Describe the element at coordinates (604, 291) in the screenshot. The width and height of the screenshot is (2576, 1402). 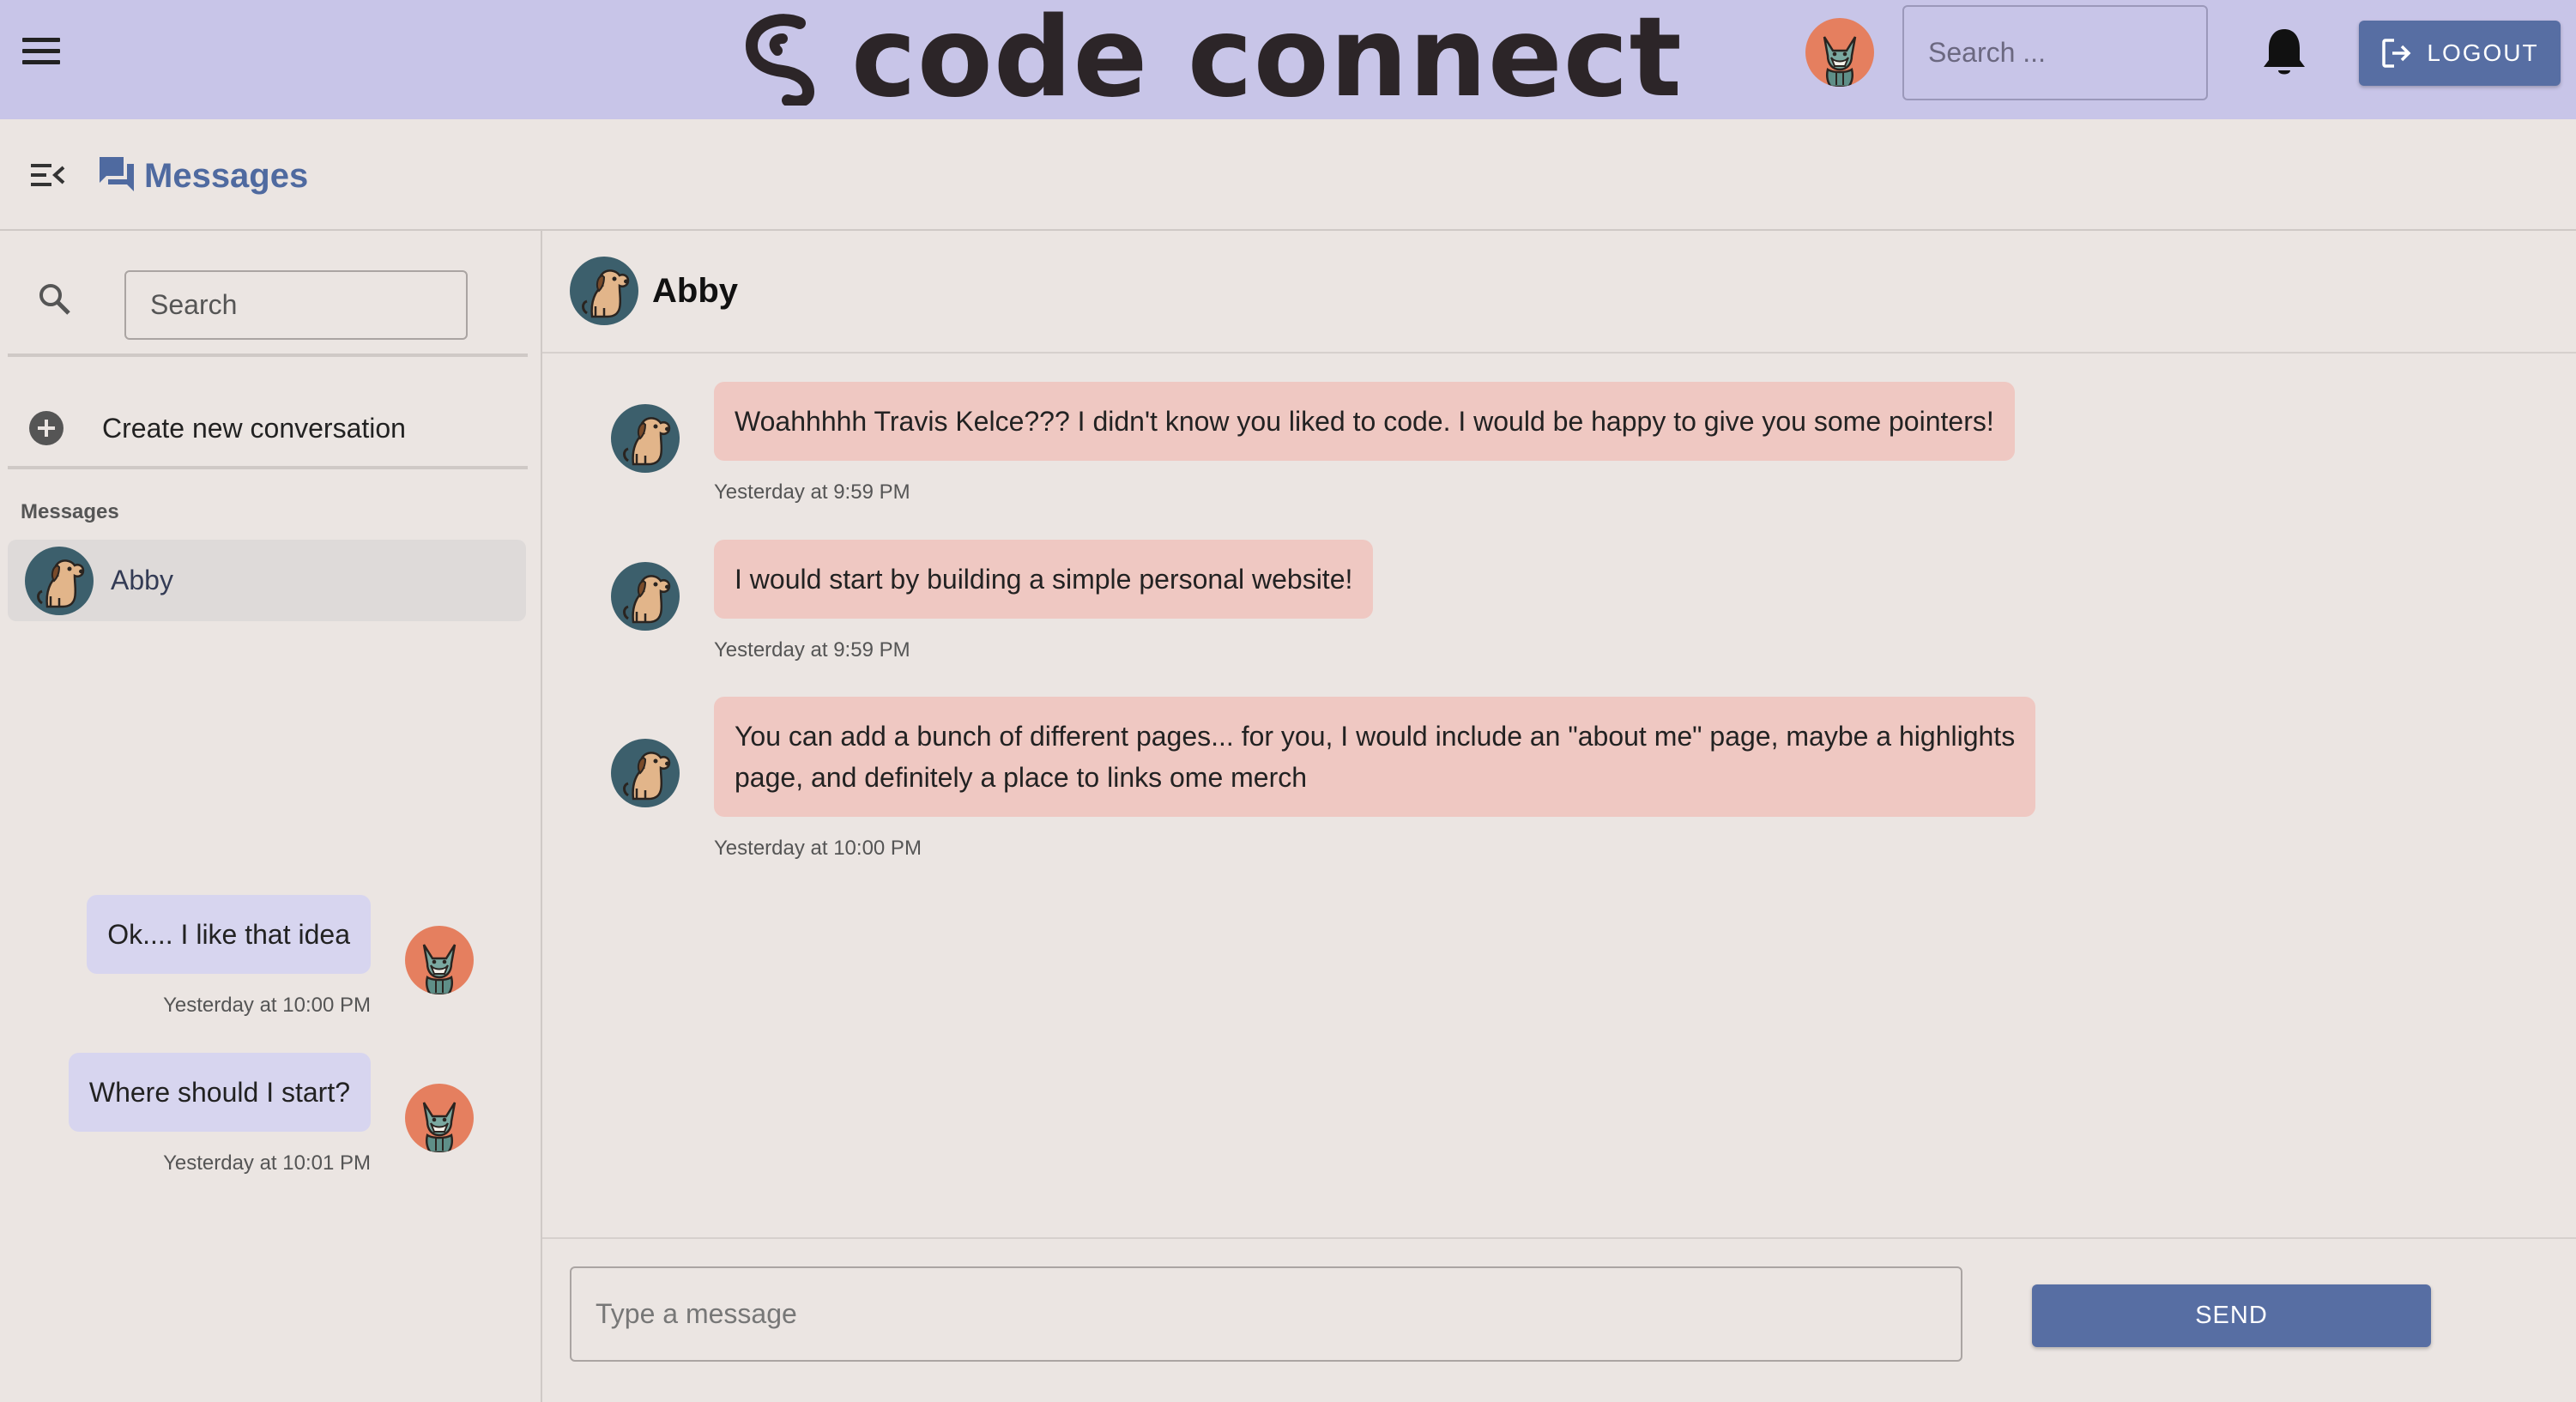
I see `contact-avatar` at that location.